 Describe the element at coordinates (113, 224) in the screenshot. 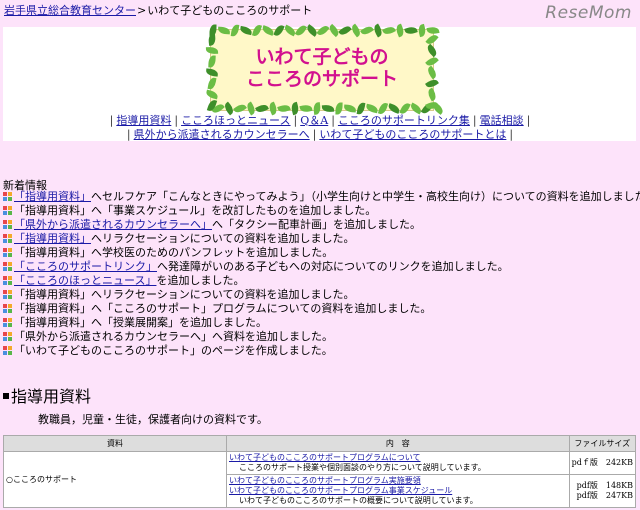

I see `news-link: 「県外から派遣されるカウンセラーへ」` at that location.